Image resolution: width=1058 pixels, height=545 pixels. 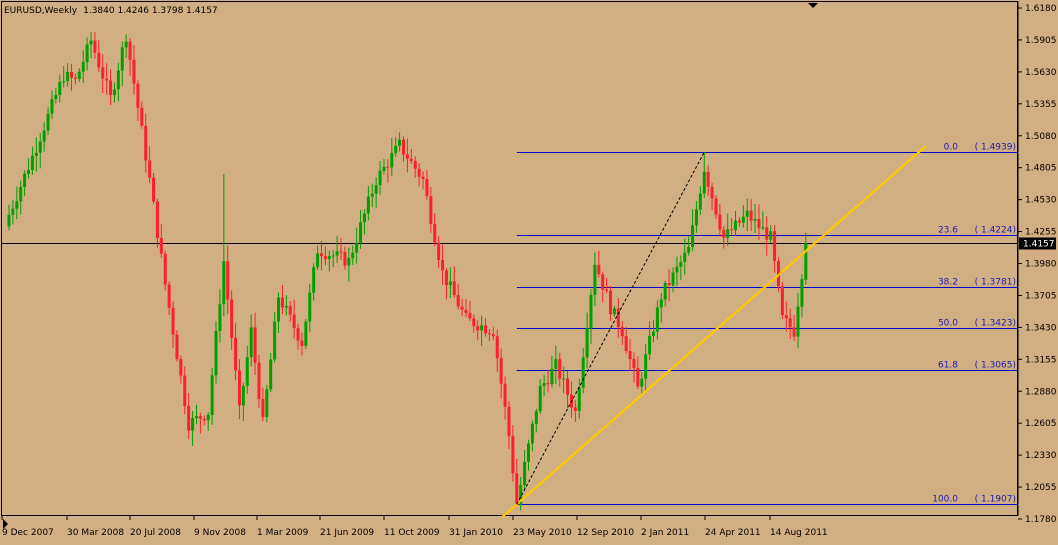 What do you see at coordinates (1041, 456) in the screenshot?
I see `y-tick-label: 1.2330` at bounding box center [1041, 456].